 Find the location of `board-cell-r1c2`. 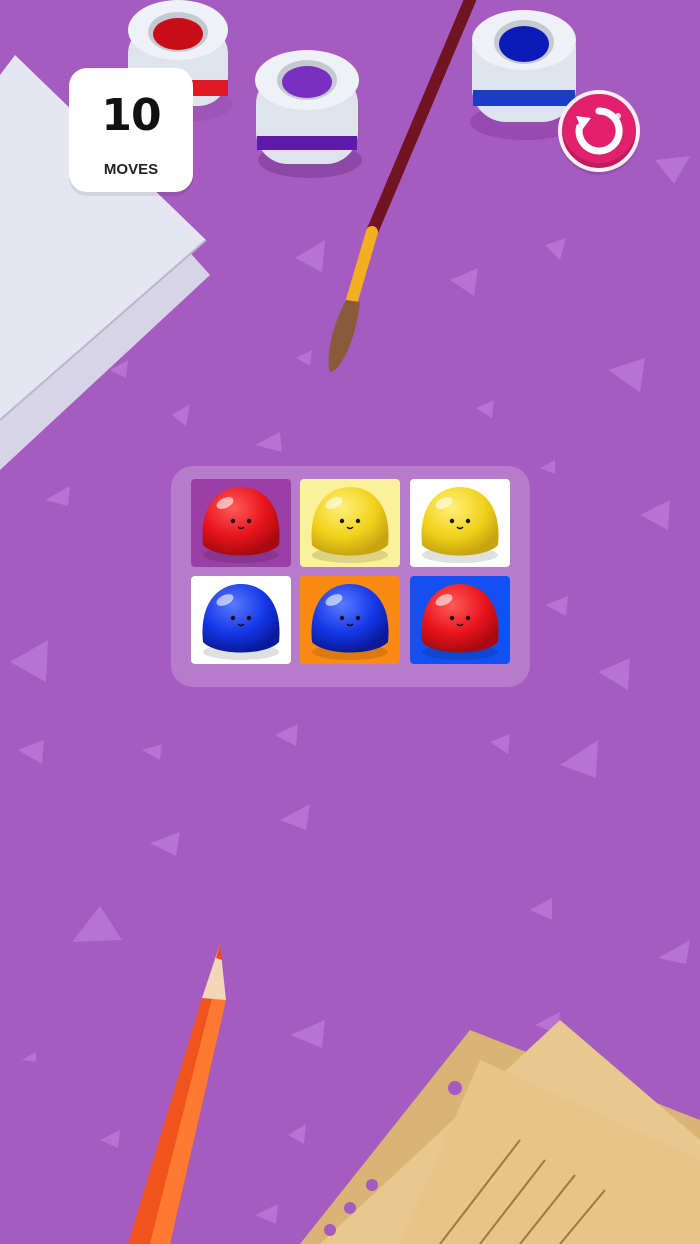

board-cell-r1c2 is located at coordinates (350, 523).